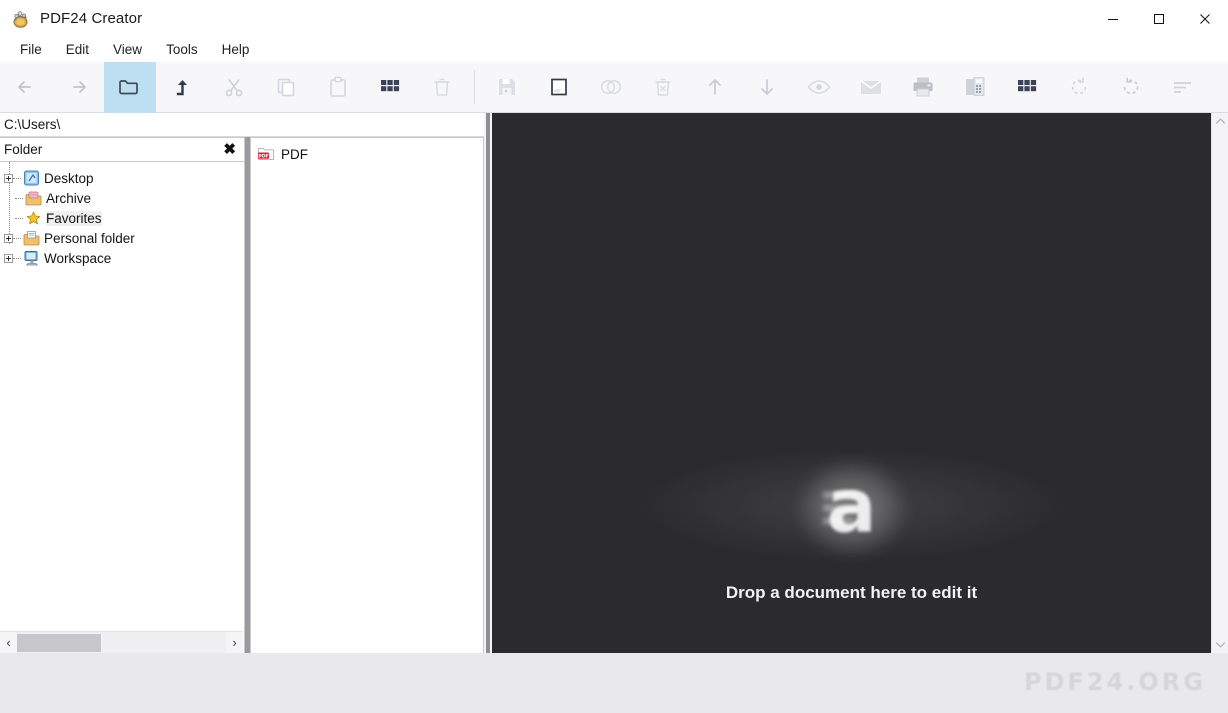  Describe the element at coordinates (122, 258) in the screenshot. I see `tree-item-workspace: Workspace` at that location.